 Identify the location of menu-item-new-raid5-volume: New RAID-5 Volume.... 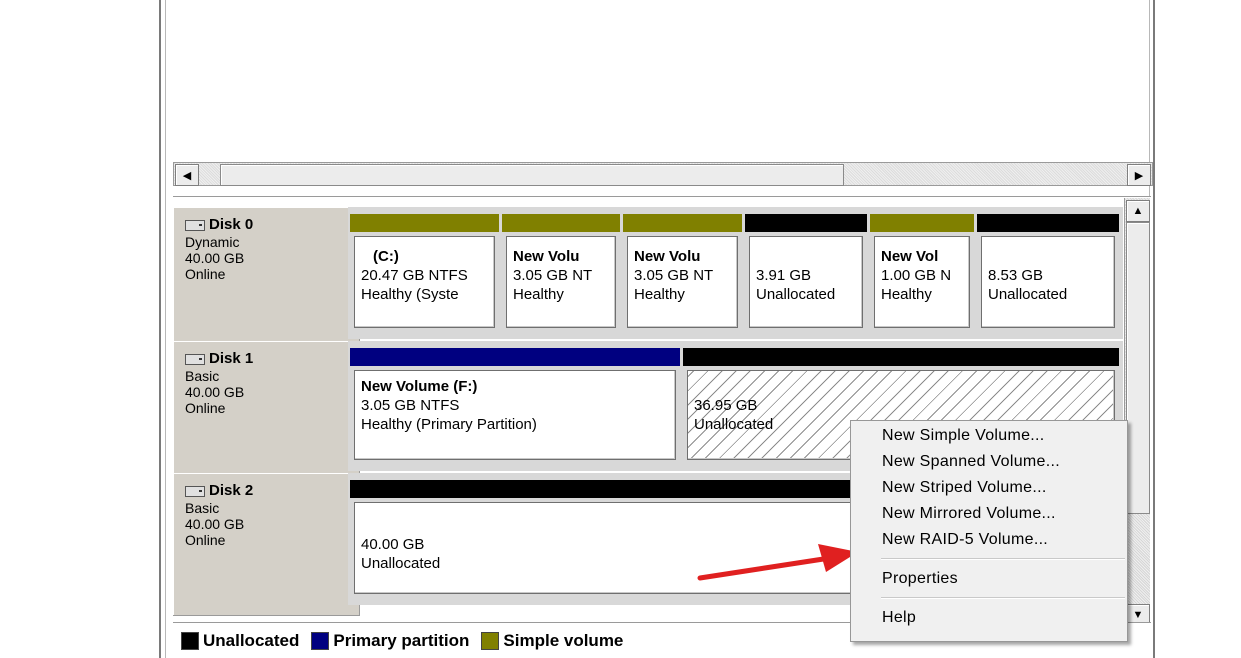
(989, 540).